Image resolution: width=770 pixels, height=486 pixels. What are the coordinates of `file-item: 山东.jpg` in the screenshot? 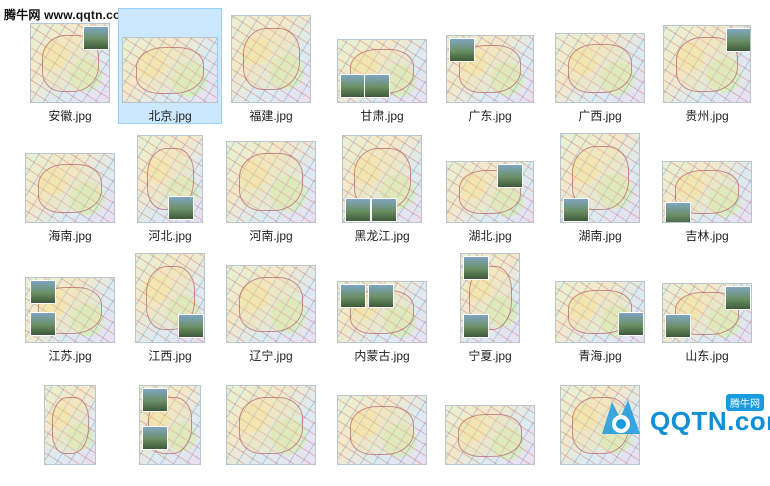 It's located at (707, 306).